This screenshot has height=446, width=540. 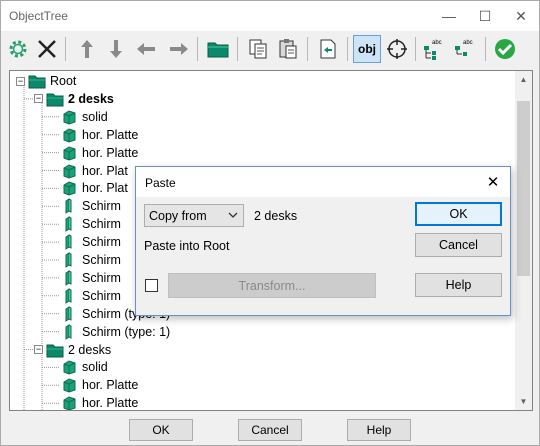 What do you see at coordinates (458, 214) in the screenshot?
I see `dialog-ok-button: OK` at bounding box center [458, 214].